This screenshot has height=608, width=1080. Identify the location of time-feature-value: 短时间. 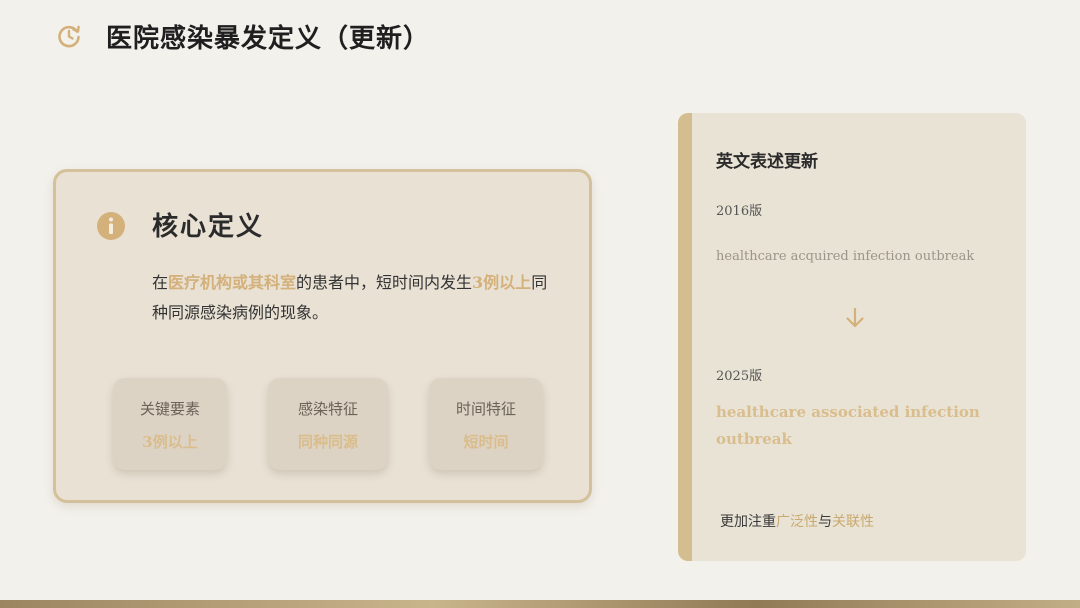
(486, 442).